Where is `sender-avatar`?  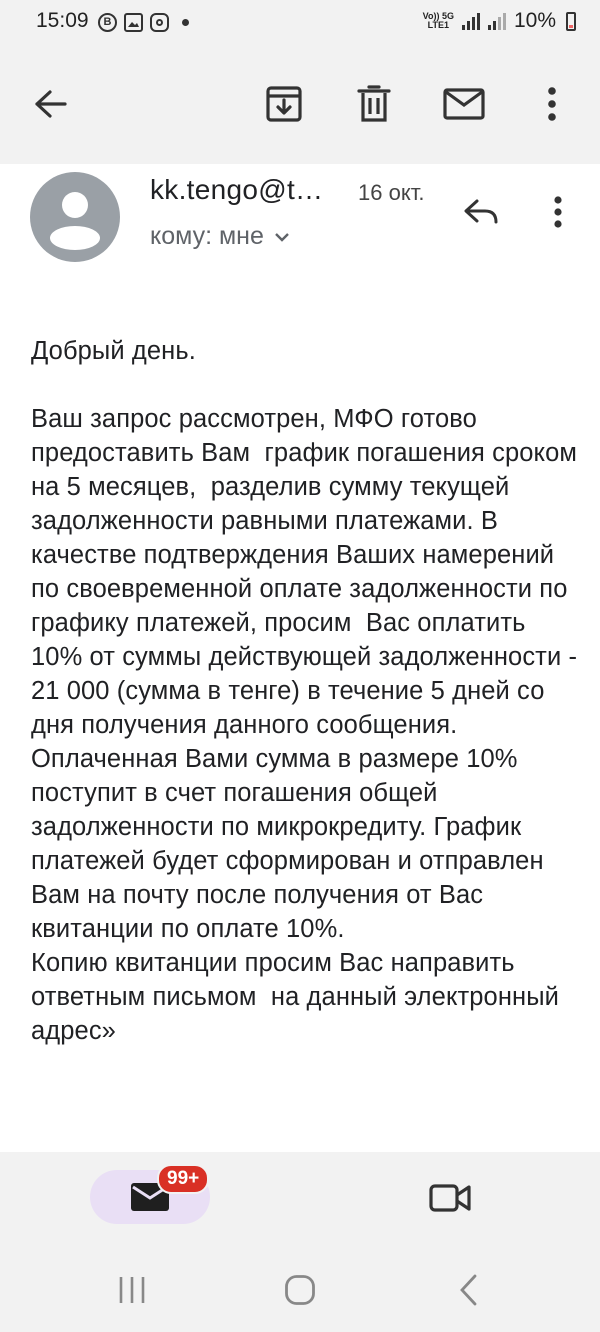
sender-avatar is located at coordinates (75, 217).